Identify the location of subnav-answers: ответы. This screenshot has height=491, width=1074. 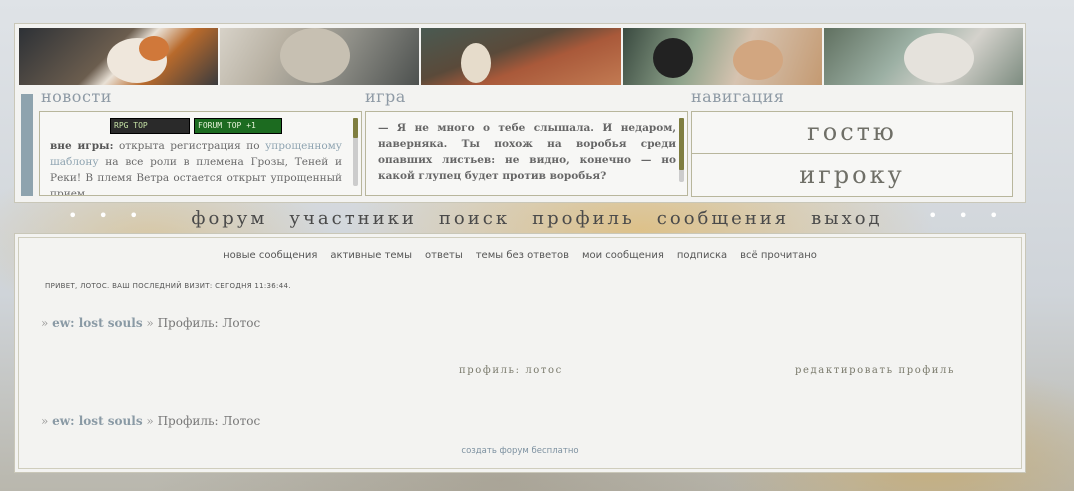
(444, 255).